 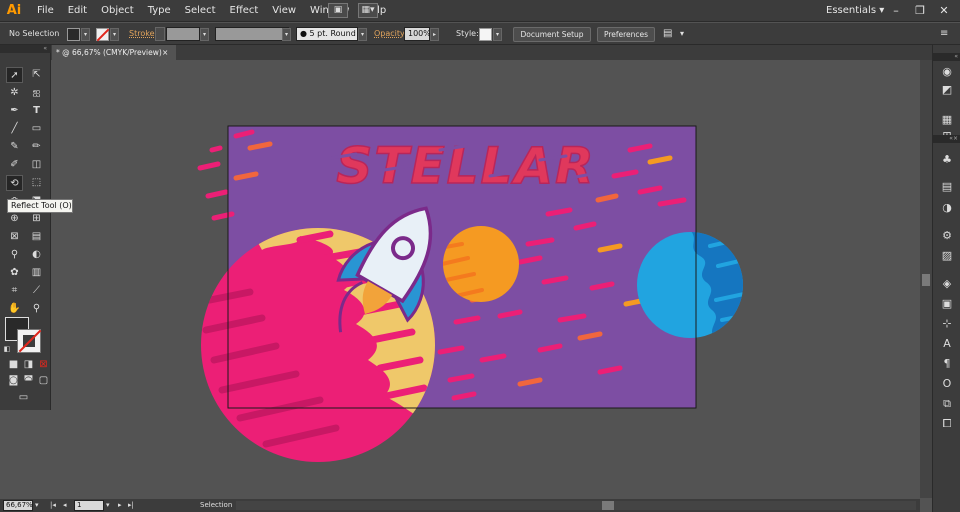 What do you see at coordinates (120, 505) in the screenshot?
I see `next-artboard-icon: ▸` at bounding box center [120, 505].